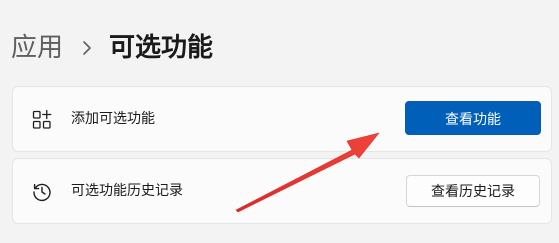  I want to click on page-title: 可选功能, so click(161, 48).